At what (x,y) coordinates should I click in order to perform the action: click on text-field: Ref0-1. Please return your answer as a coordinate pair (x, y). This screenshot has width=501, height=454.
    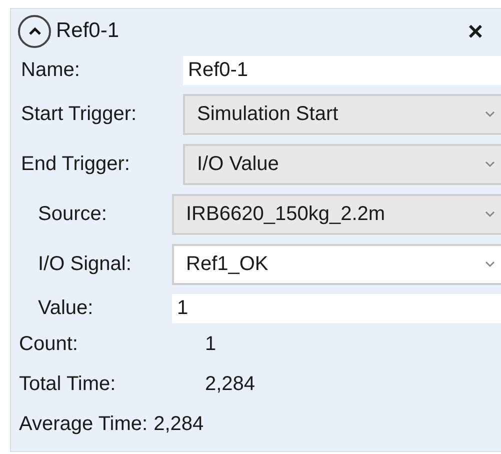
    Looking at the image, I should click on (342, 70).